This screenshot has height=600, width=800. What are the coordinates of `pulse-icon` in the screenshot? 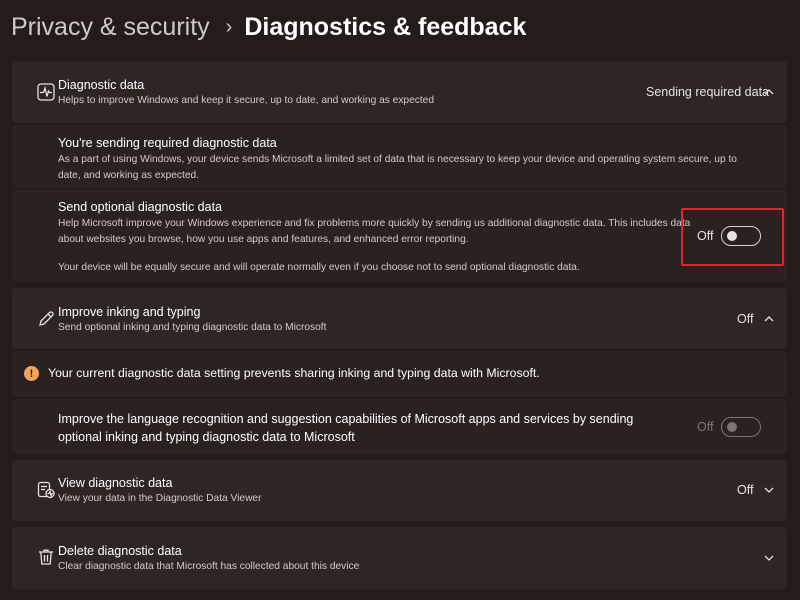 It's located at (46, 92).